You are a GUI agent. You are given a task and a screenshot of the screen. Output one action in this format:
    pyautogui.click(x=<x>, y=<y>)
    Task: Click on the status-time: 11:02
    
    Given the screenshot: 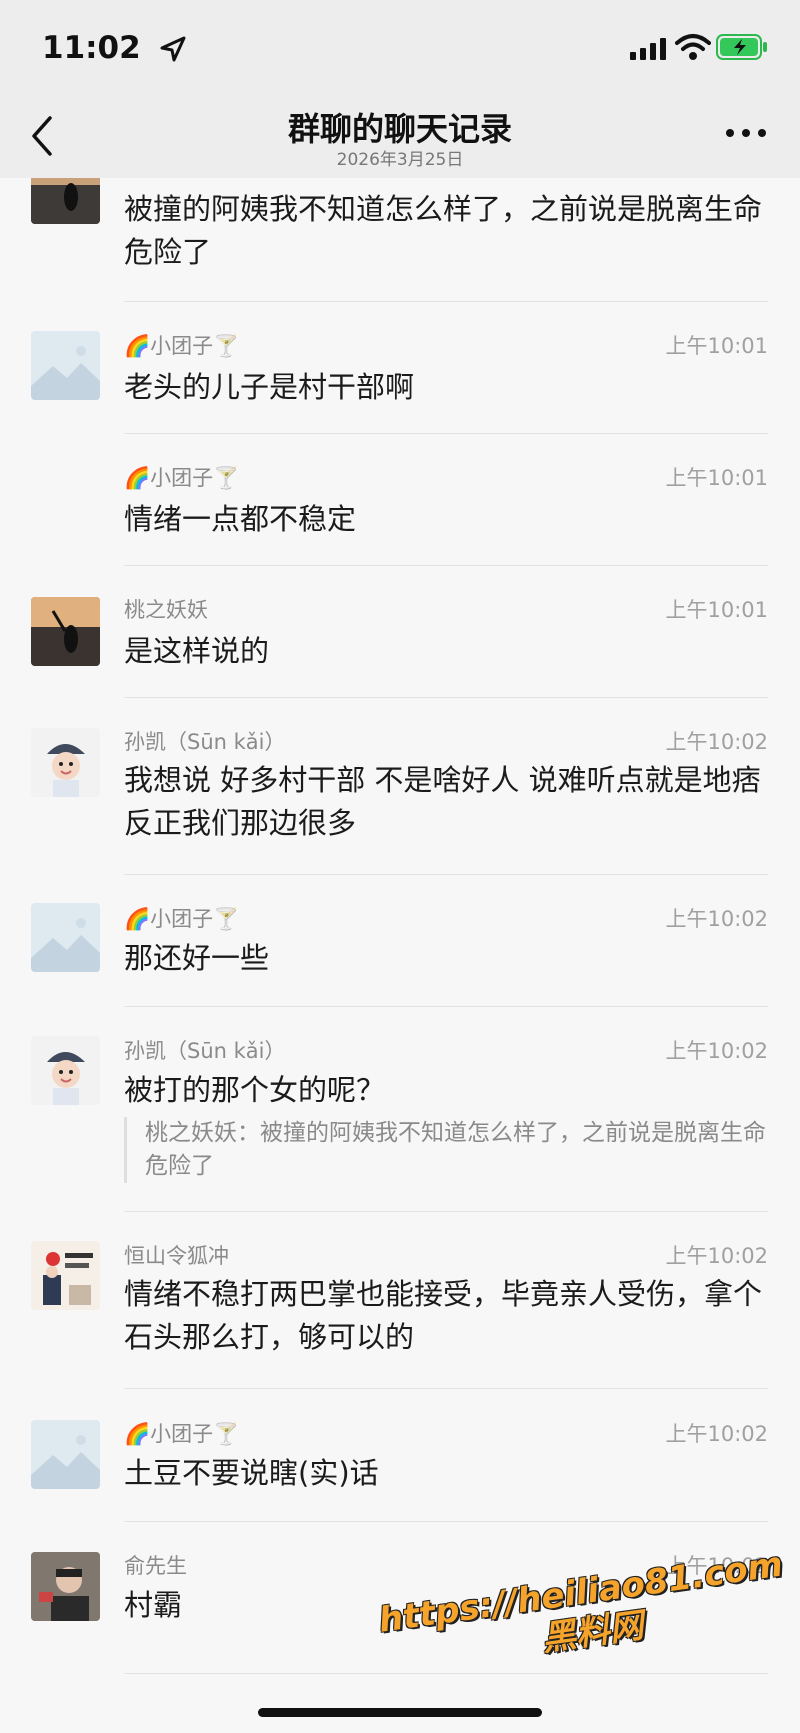 What is the action you would take?
    pyautogui.click(x=91, y=48)
    